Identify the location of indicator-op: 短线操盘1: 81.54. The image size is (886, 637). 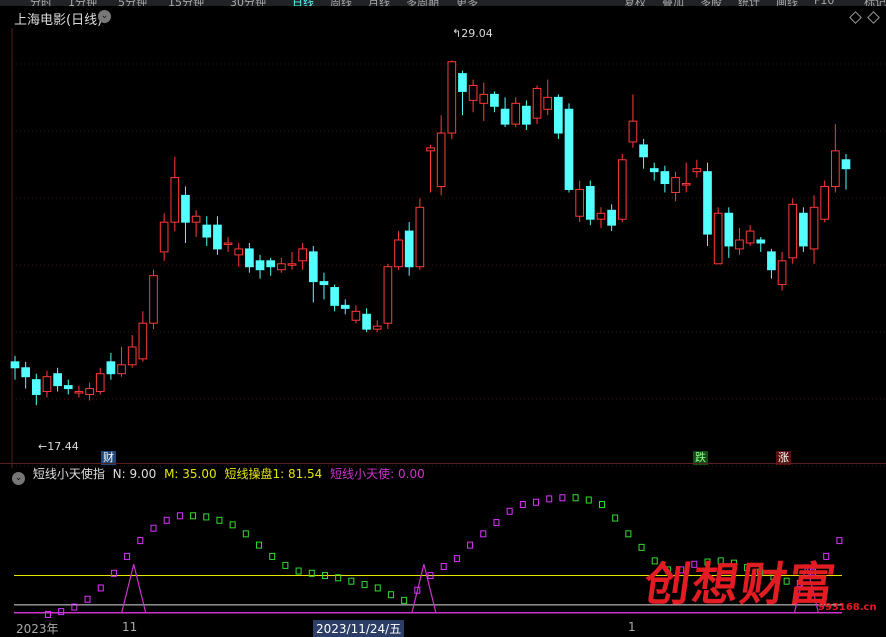
(273, 474).